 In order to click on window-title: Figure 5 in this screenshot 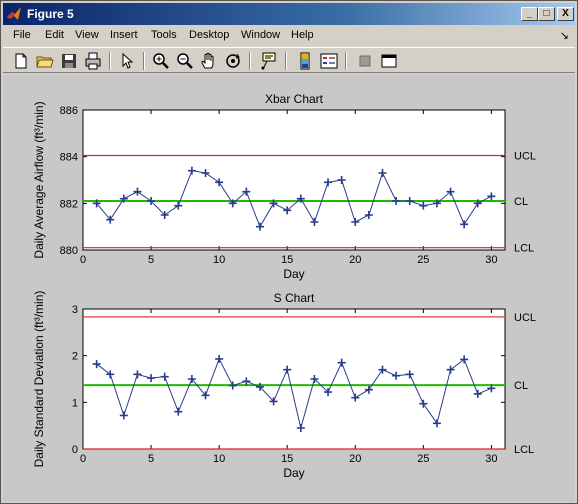, I will do `click(50, 14)`.